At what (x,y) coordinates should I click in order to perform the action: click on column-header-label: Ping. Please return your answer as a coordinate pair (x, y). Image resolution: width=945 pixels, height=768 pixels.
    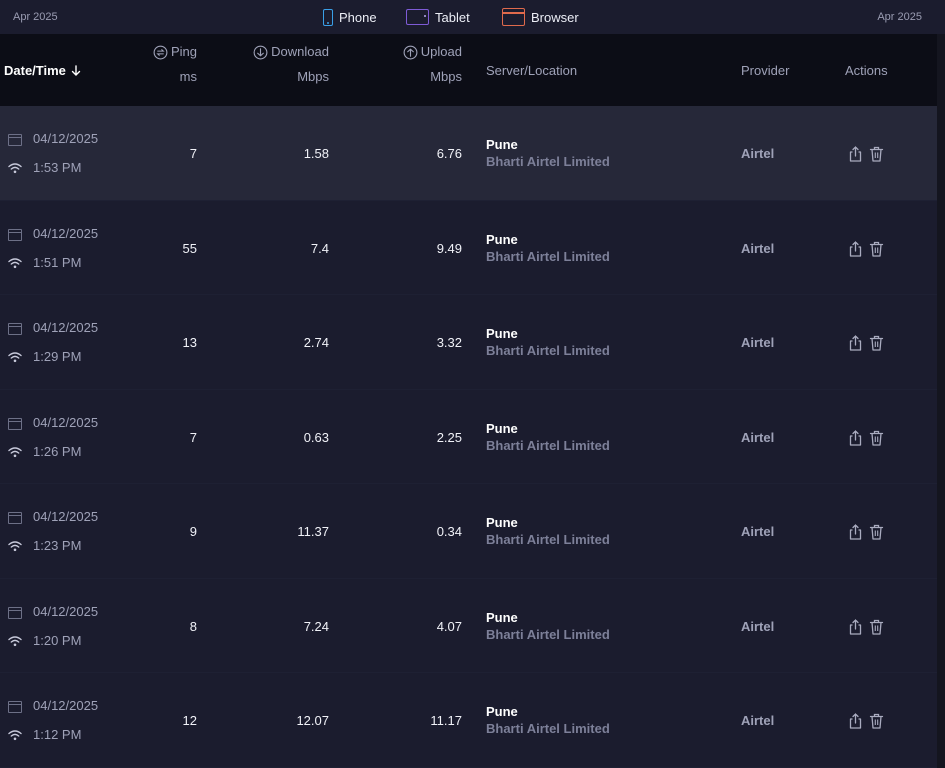
    Looking at the image, I should click on (183, 51).